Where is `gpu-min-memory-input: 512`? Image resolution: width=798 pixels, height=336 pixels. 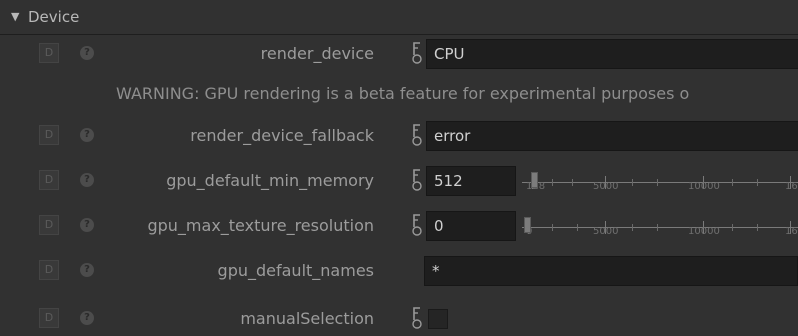
gpu-min-memory-input: 512 is located at coordinates (471, 181).